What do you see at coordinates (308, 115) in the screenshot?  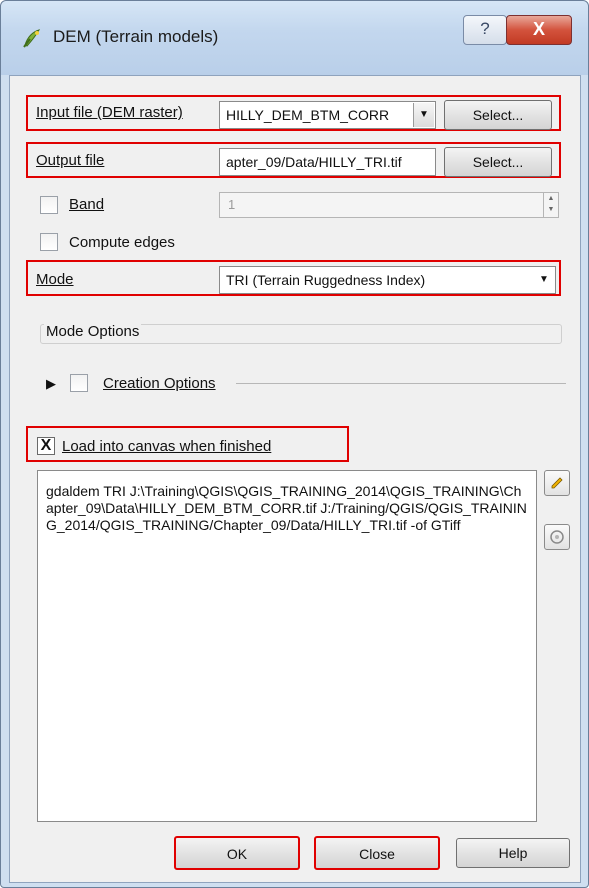 I see `input-file-value: HILLY_DEM_BTM_CORR` at bounding box center [308, 115].